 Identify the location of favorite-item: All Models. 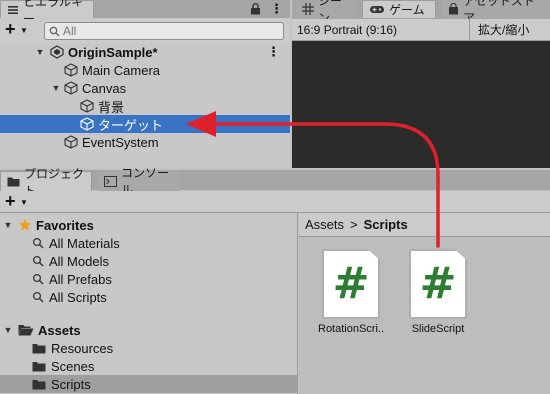
(149, 261).